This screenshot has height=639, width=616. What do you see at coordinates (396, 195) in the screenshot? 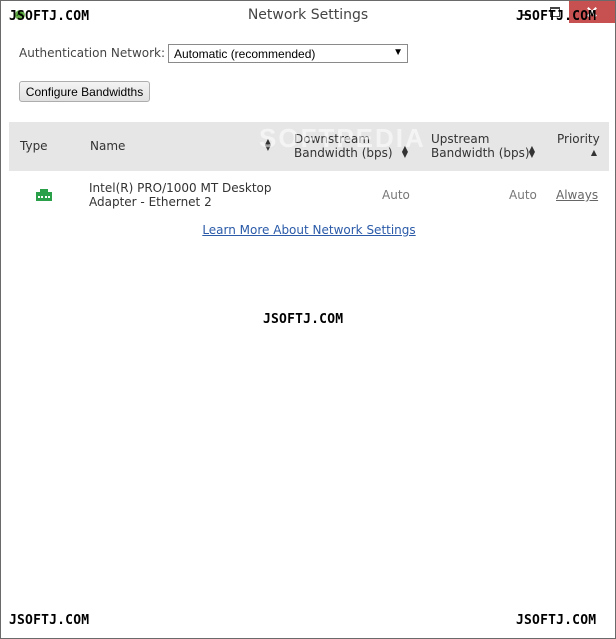
I see `downstream-value: Auto` at bounding box center [396, 195].